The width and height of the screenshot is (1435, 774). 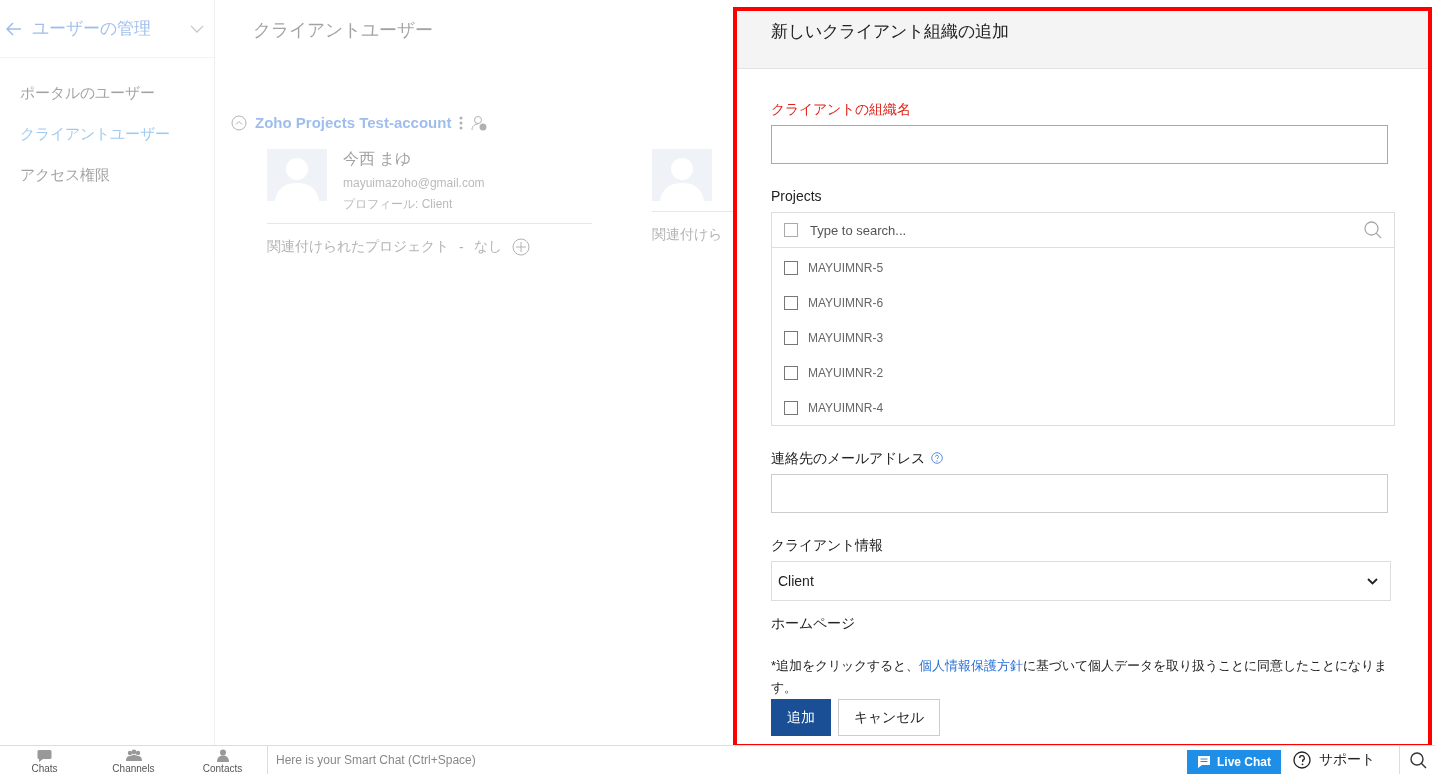 What do you see at coordinates (461, 122) in the screenshot?
I see `more-icon` at bounding box center [461, 122].